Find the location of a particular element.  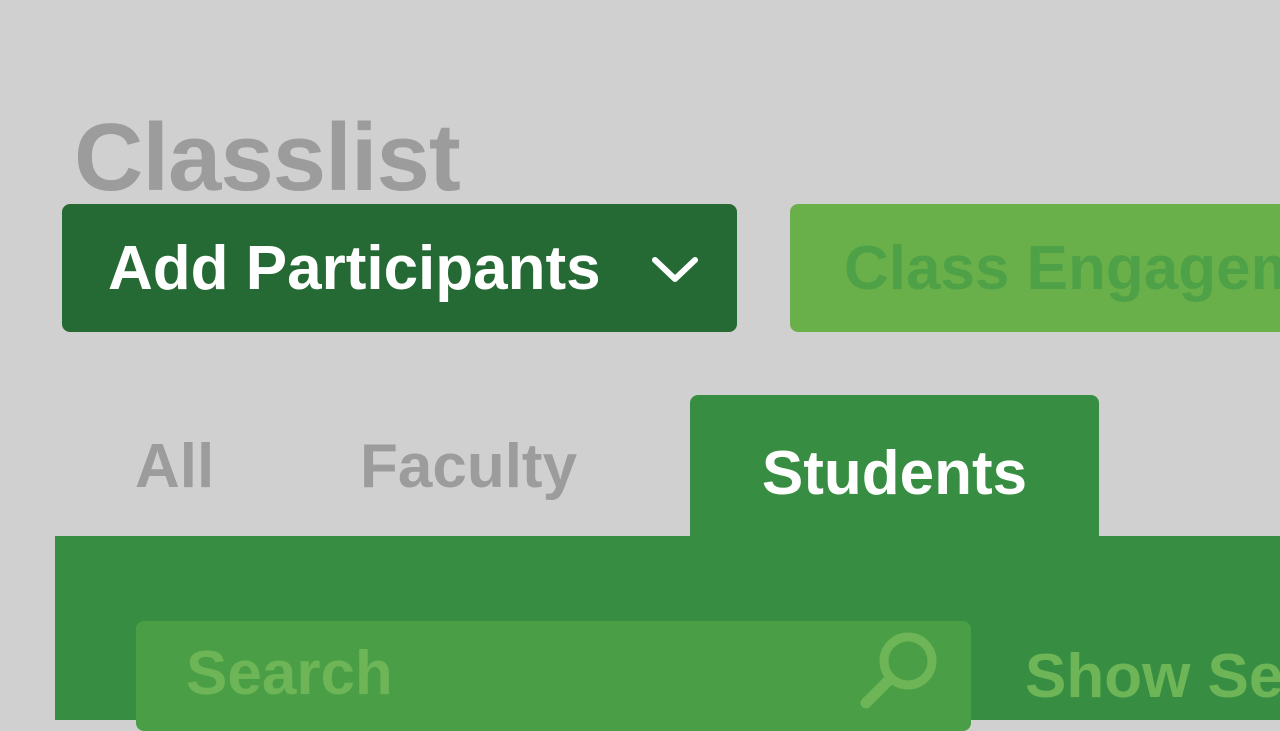

chevron-down-icon is located at coordinates (675, 269).